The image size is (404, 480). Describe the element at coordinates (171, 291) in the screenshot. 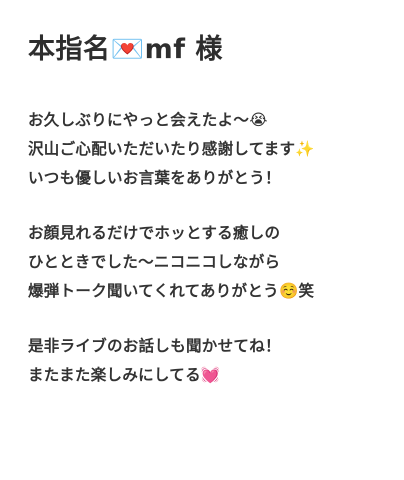

I see `message-line: 爆弾トーク聞いてくれてありがとう☺️笑` at that location.